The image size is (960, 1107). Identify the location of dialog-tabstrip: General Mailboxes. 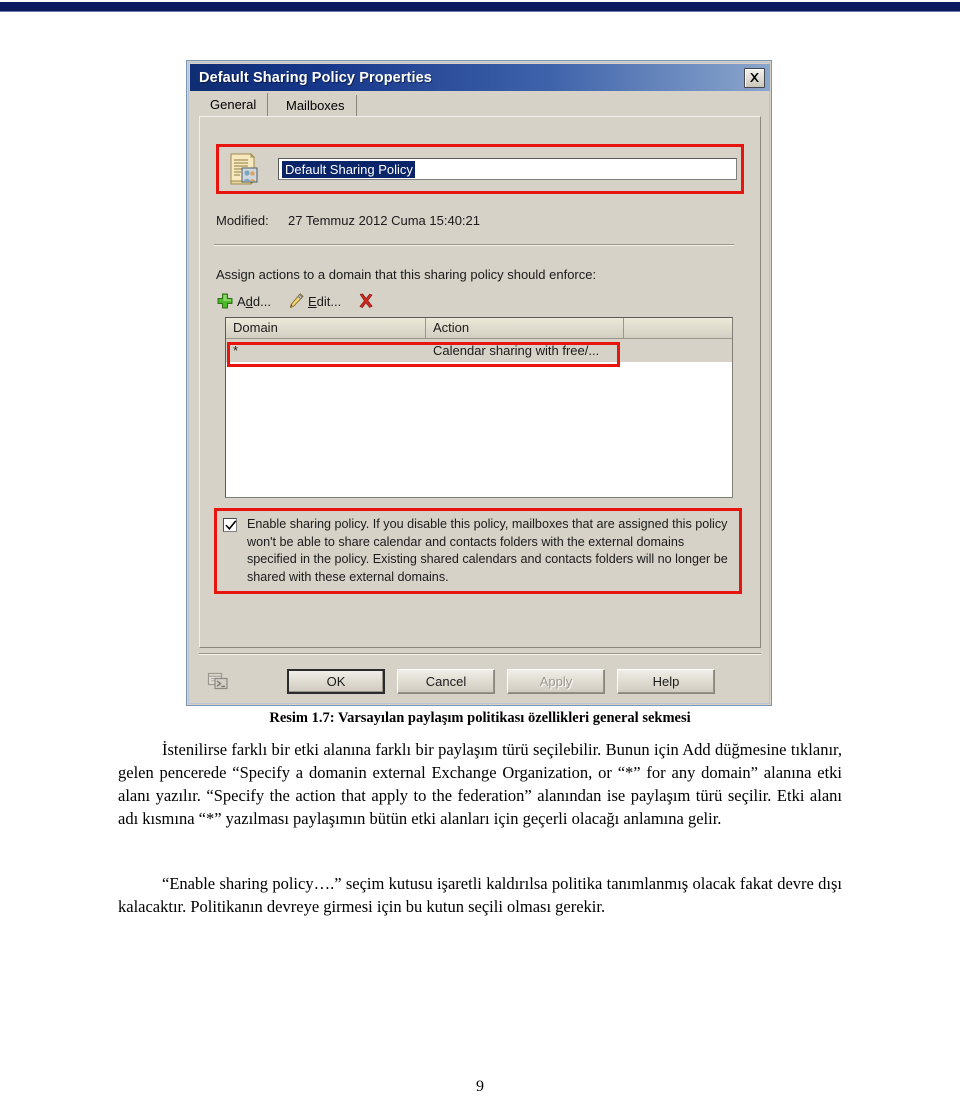
(480, 104).